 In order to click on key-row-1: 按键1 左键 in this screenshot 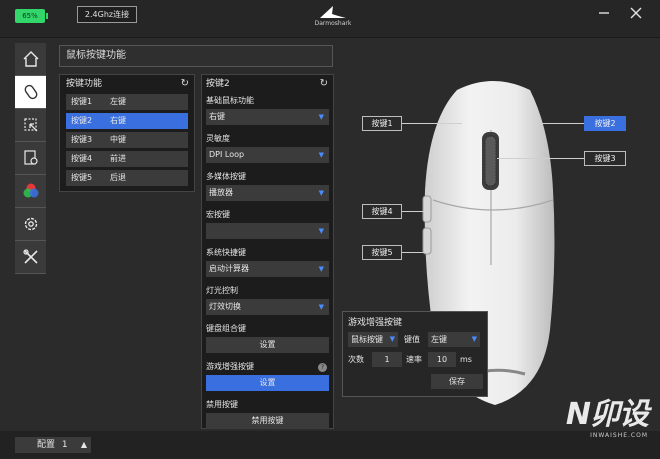, I will do `click(127, 102)`.